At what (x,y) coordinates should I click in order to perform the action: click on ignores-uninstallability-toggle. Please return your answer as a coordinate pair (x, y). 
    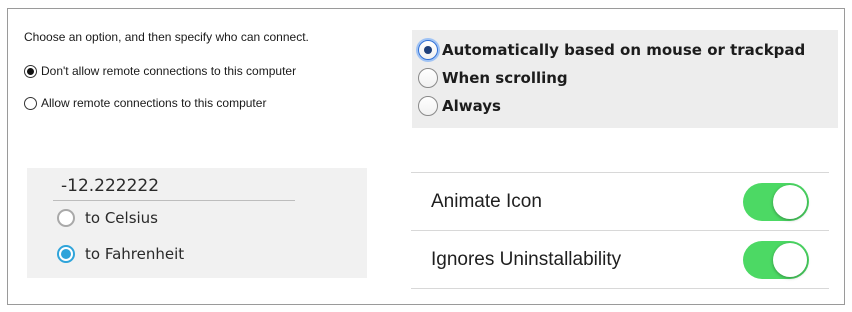
    Looking at the image, I should click on (776, 260).